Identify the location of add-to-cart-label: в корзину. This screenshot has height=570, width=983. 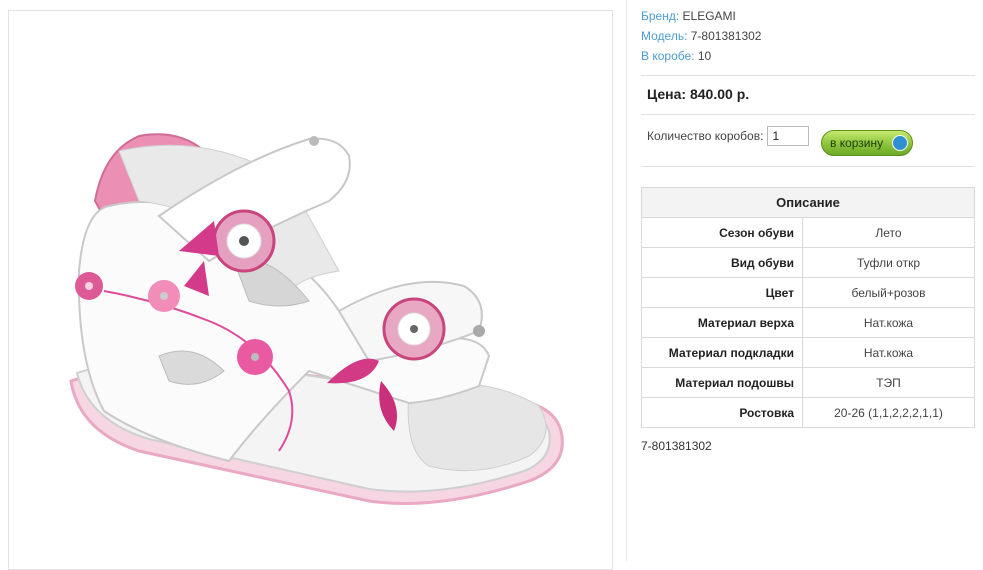
(857, 143).